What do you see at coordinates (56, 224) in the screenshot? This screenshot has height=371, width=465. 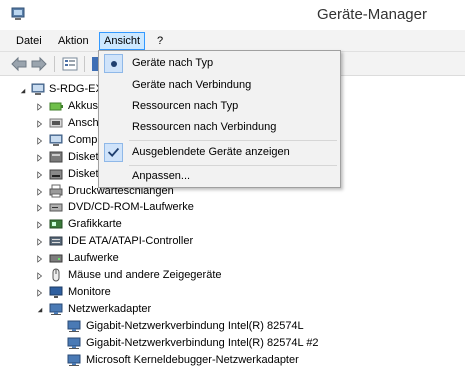 I see `display-adapter-icon` at bounding box center [56, 224].